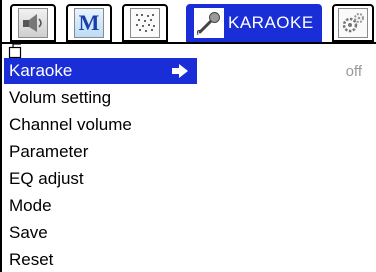  I want to click on tab-audio, so click(33, 23).